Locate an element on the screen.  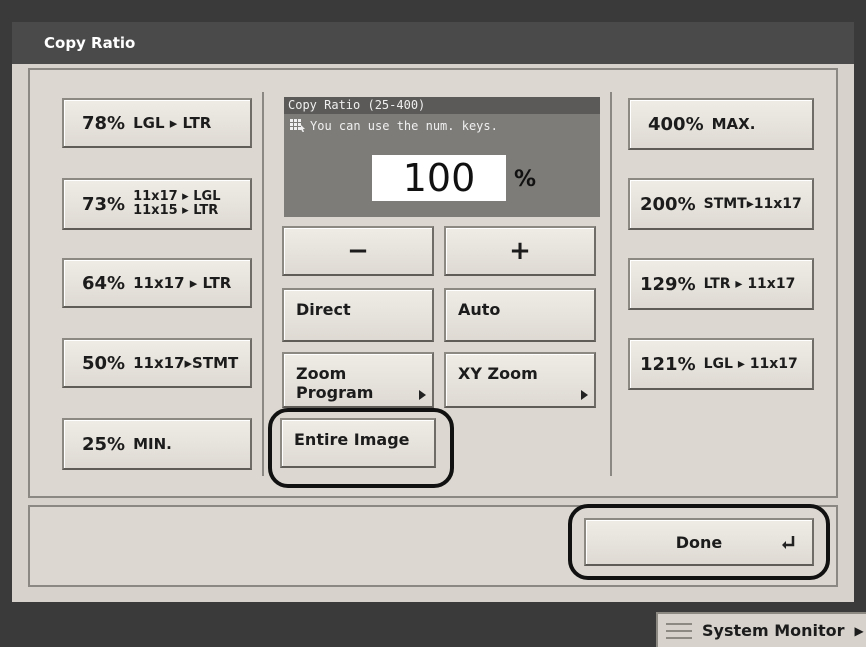
preset-121-button: 121% LGL ▸ 11x17 is located at coordinates (721, 364).